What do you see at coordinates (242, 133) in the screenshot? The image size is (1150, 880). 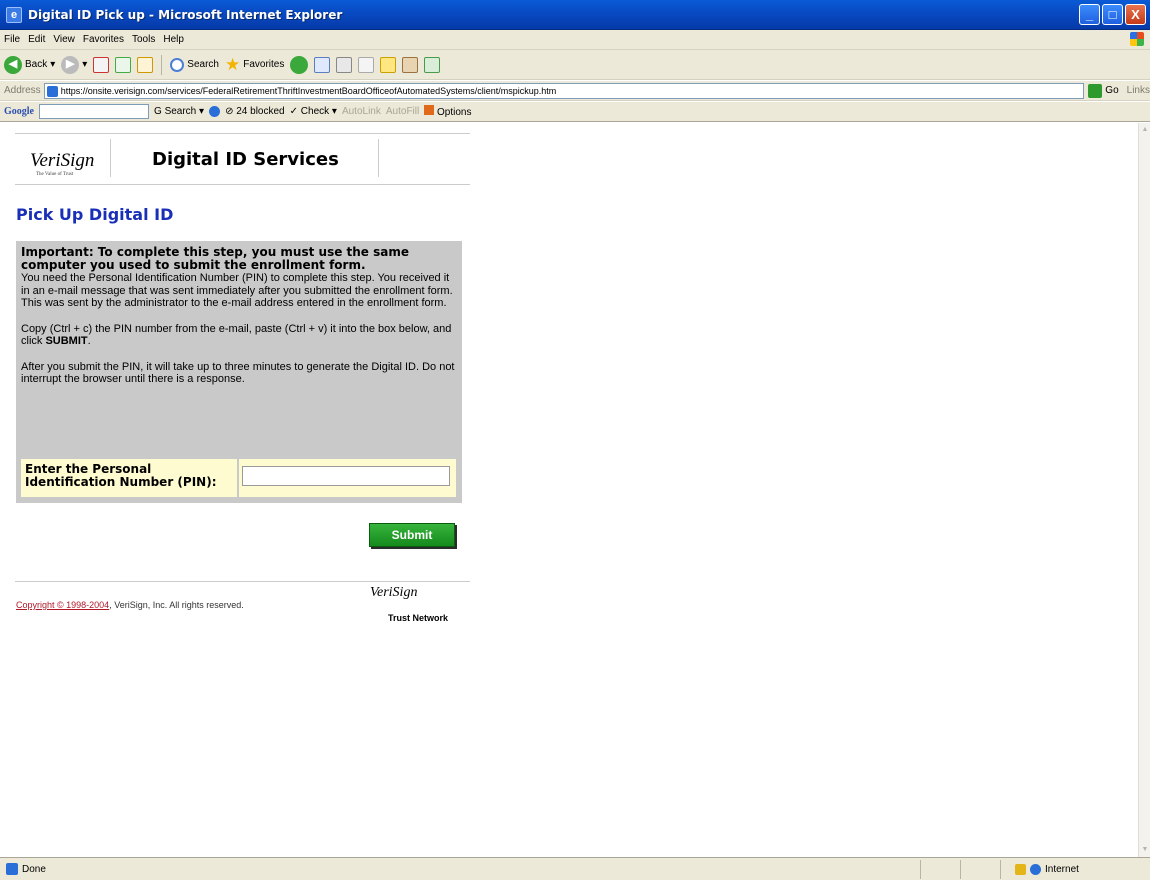 I see `header-top-rule` at bounding box center [242, 133].